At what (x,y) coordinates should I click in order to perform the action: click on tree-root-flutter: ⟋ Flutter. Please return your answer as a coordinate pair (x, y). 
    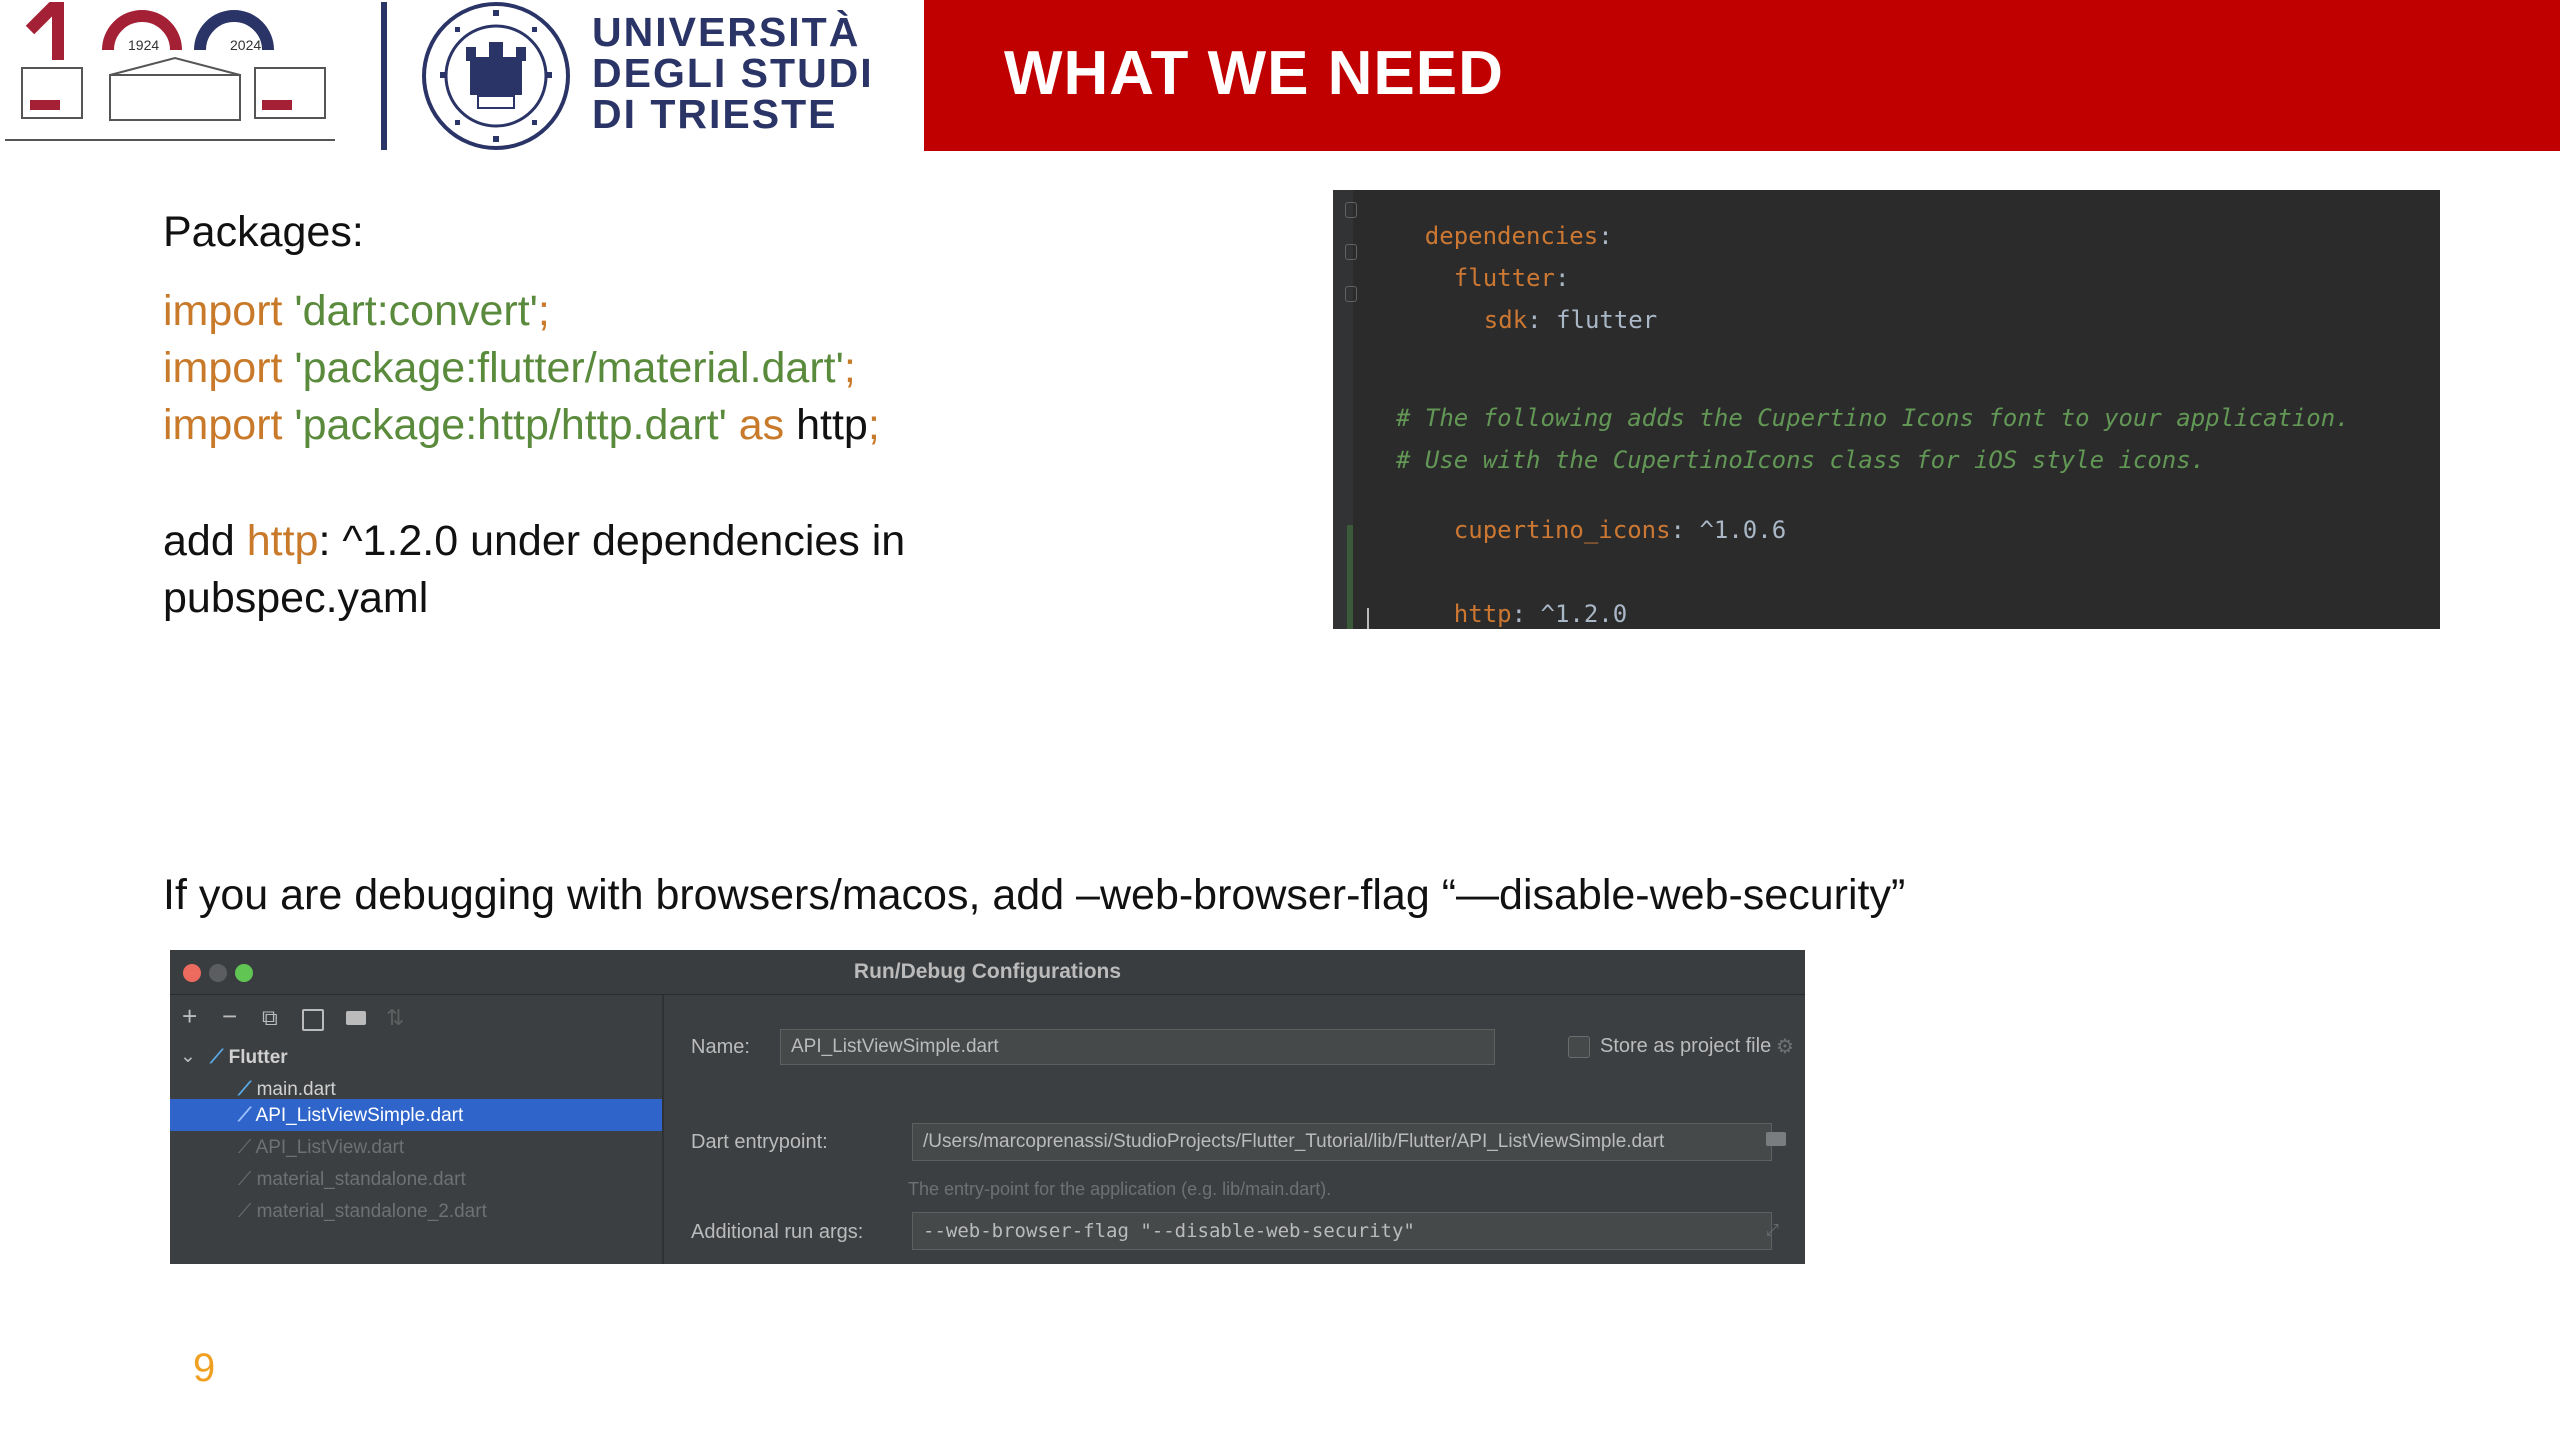
    Looking at the image, I should click on (249, 1058).